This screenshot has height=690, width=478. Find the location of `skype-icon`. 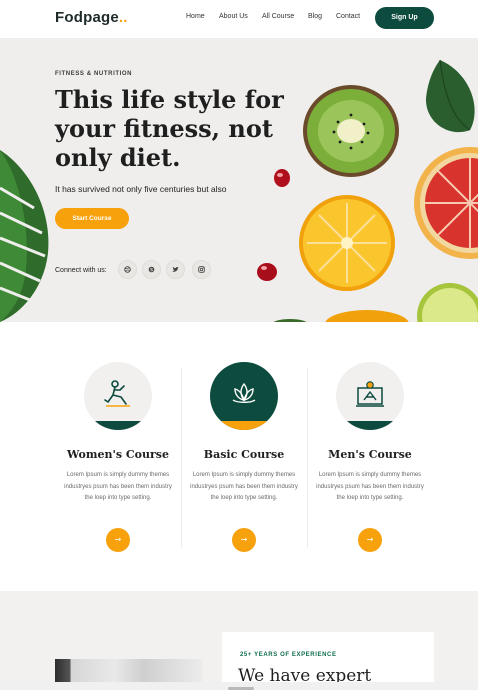

skype-icon is located at coordinates (151, 269).